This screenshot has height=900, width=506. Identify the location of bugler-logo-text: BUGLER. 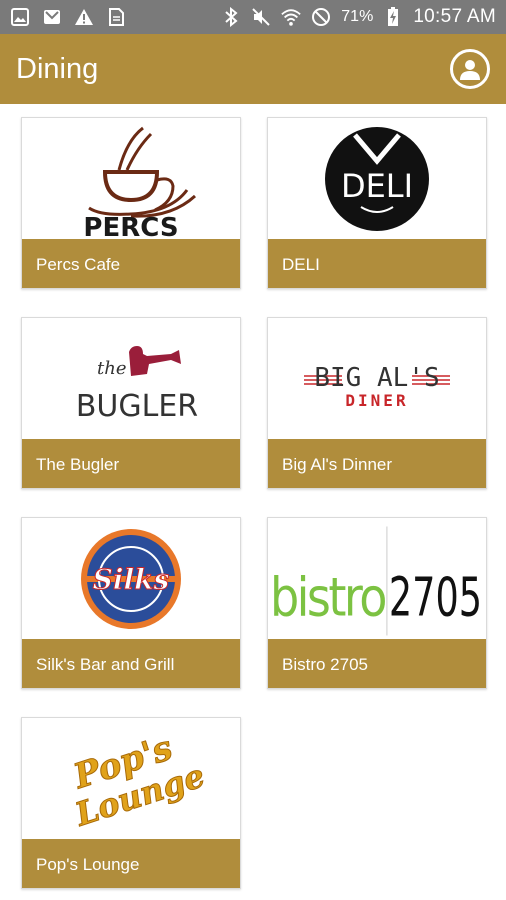
(137, 406).